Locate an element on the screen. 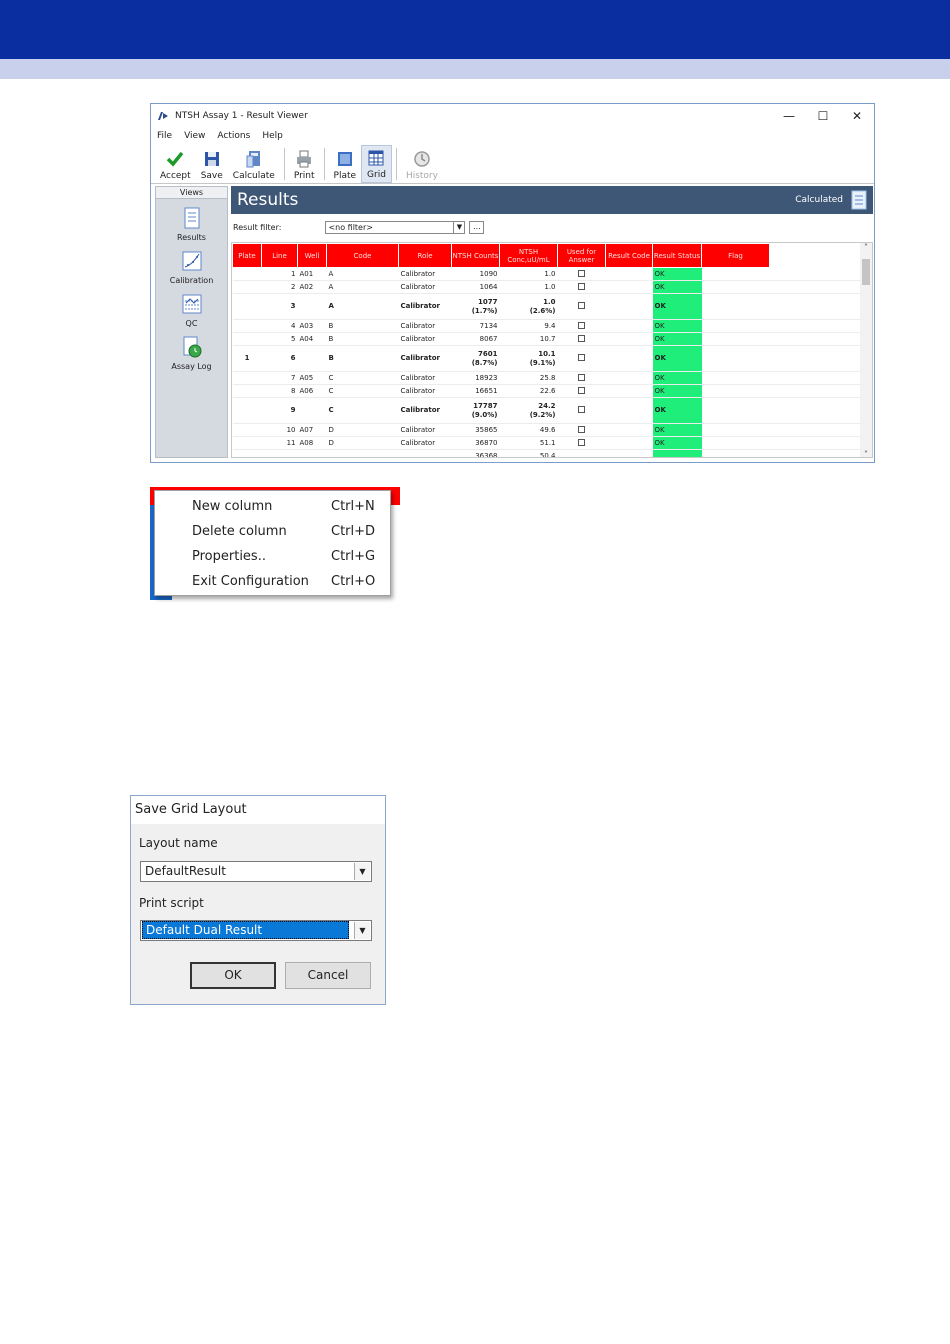 This screenshot has height=1344, width=950. assay-log-icon is located at coordinates (192, 347).